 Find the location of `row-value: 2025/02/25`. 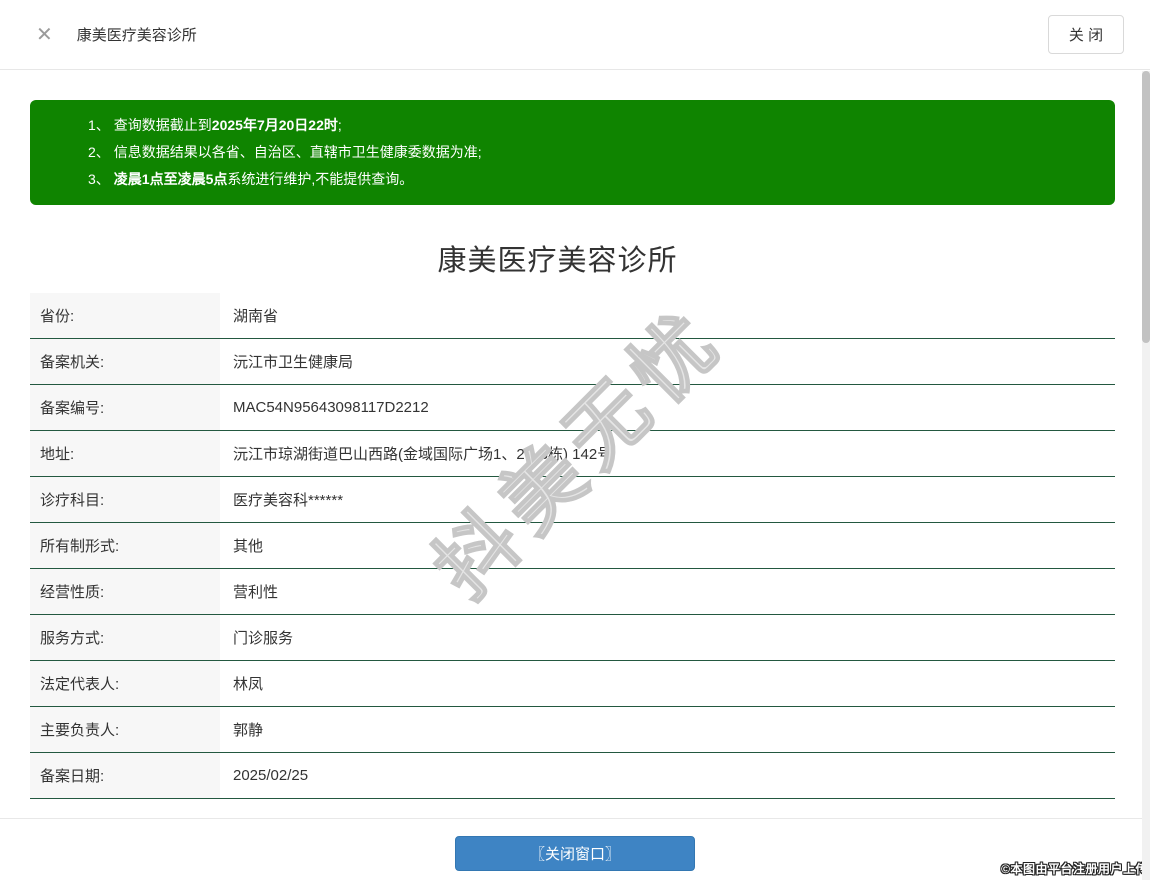

row-value: 2025/02/25 is located at coordinates (271, 775).